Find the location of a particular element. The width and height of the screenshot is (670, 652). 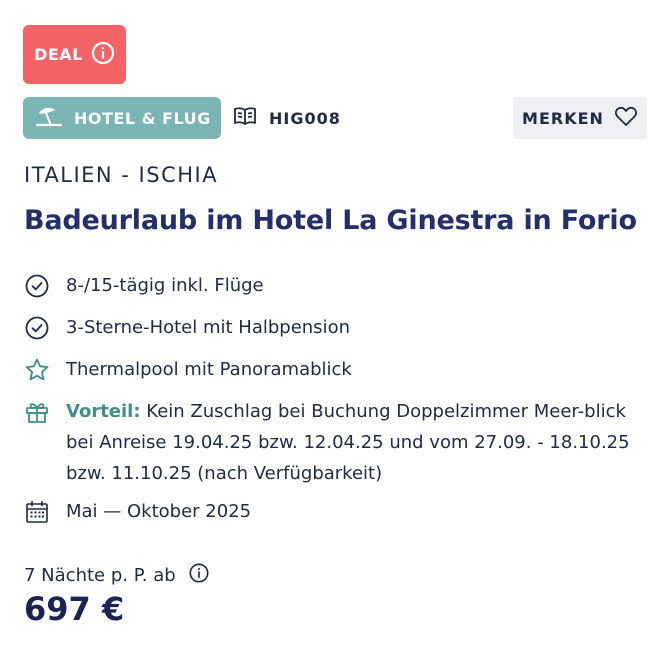

price-value: 697 € is located at coordinates (74, 609).